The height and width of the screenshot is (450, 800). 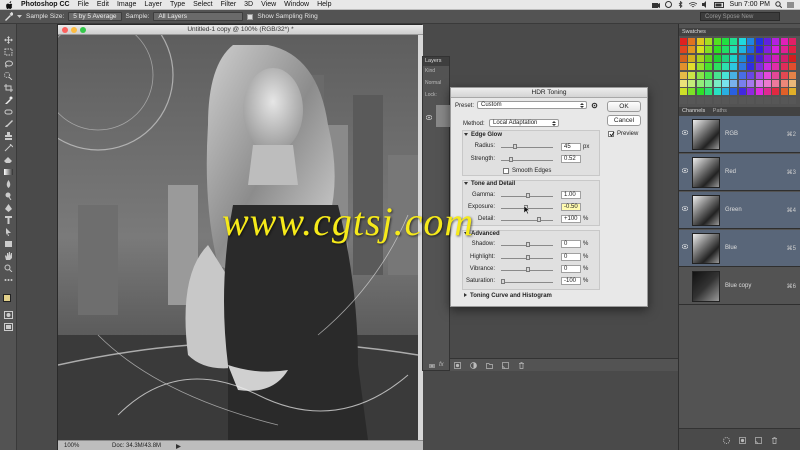 I want to click on bluetooth-icon, so click(x=680, y=4).